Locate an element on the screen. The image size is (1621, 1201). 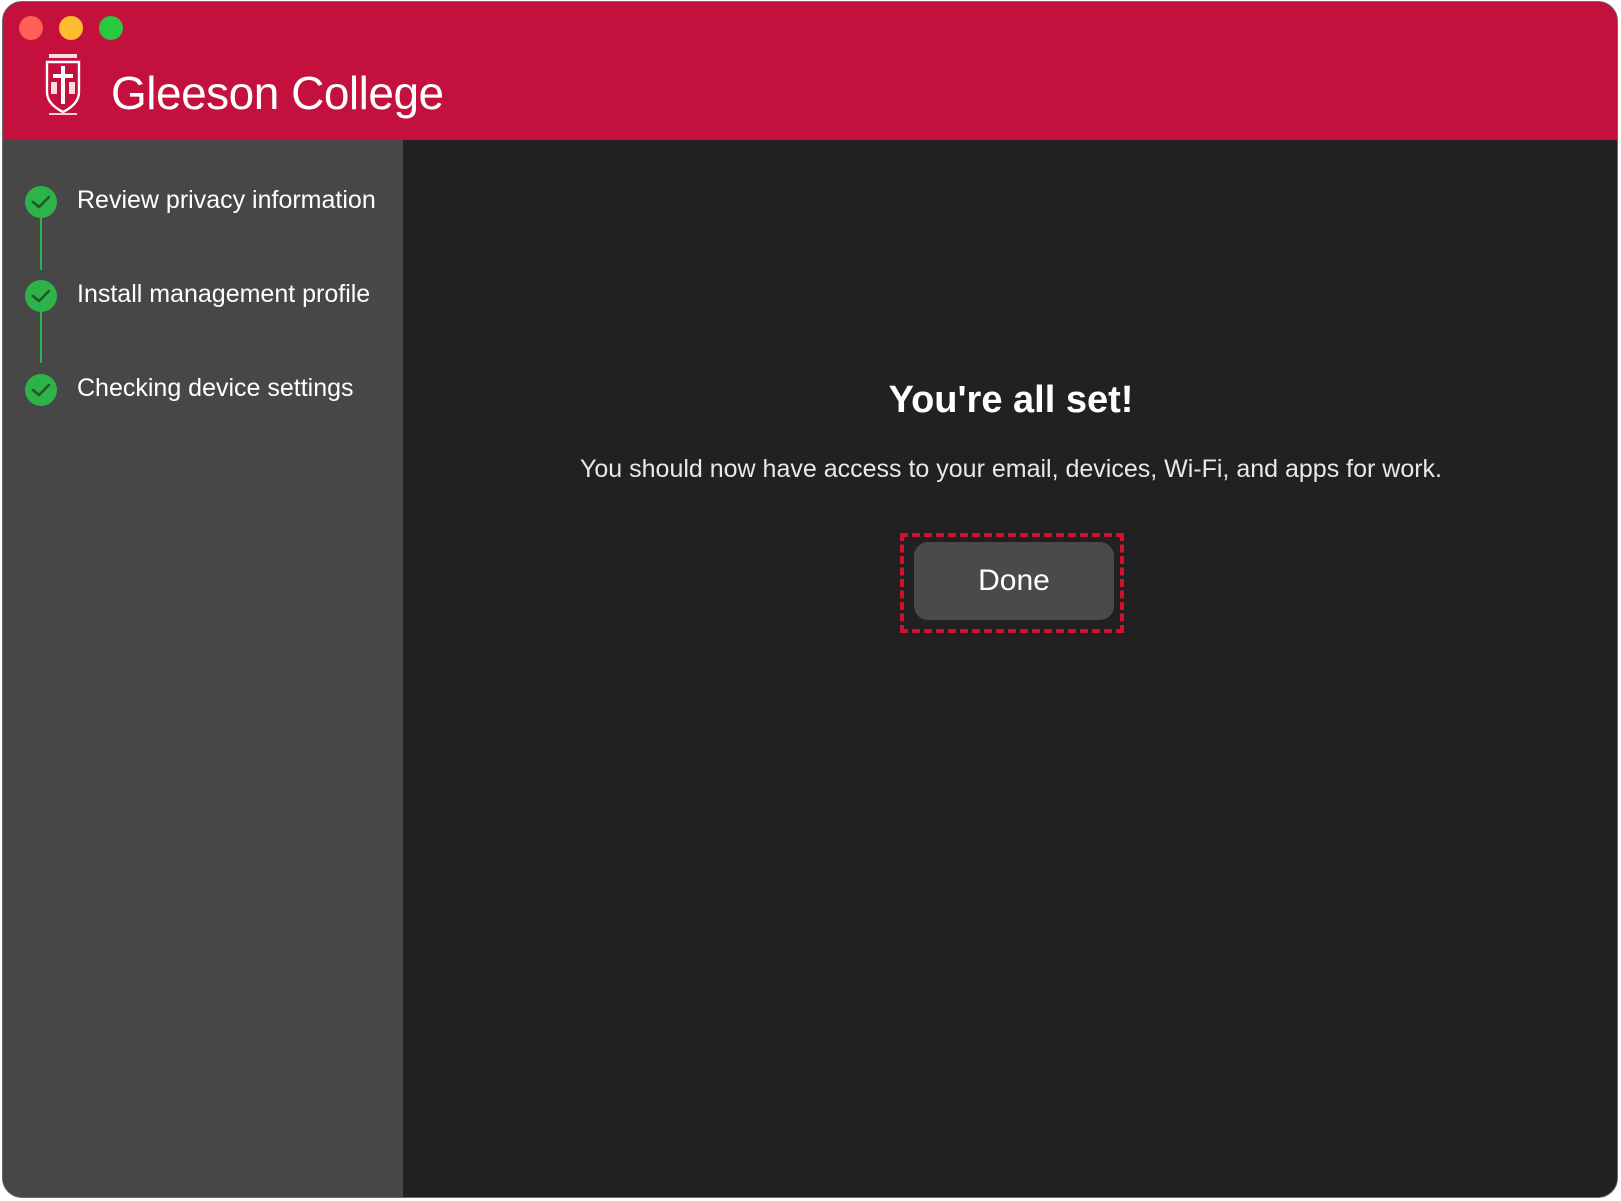
close-window-button is located at coordinates (31, 28).